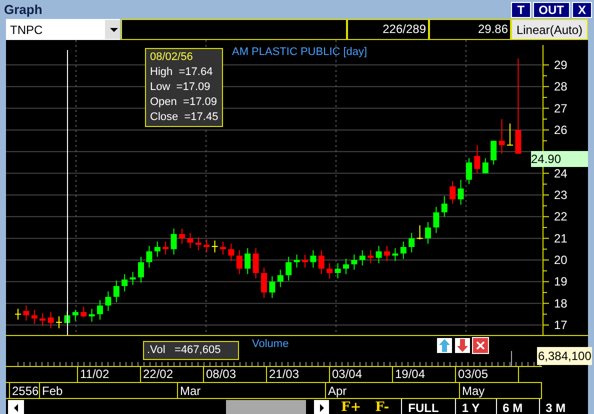 This screenshot has width=594, height=414. What do you see at coordinates (561, 325) in the screenshot?
I see `price-tick-label: 17` at bounding box center [561, 325].